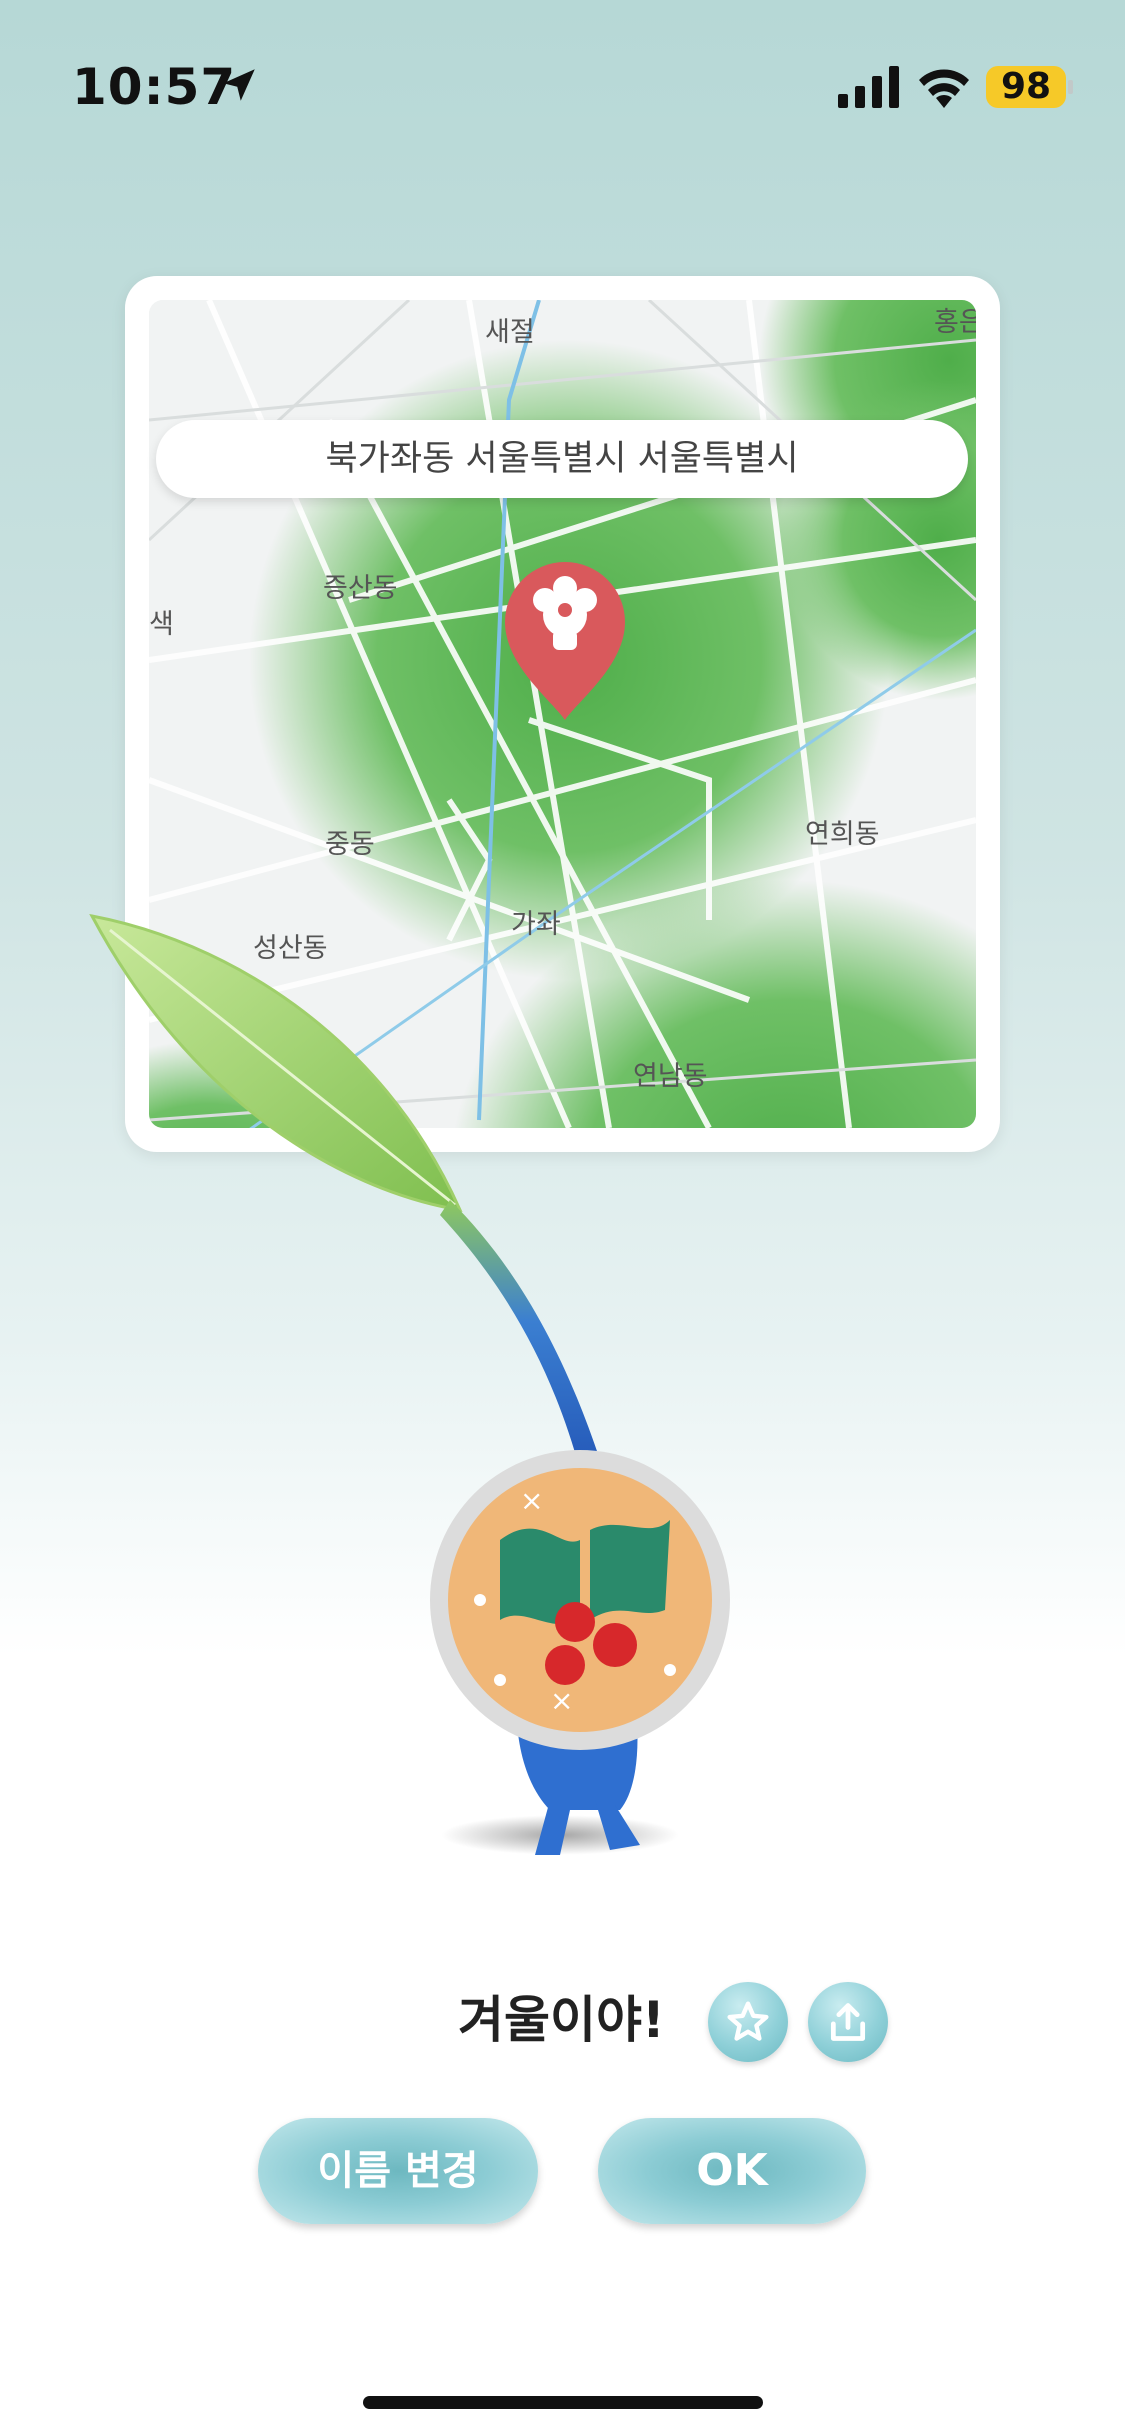 The width and height of the screenshot is (1125, 2436). Describe the element at coordinates (562, 459) in the screenshot. I see `address-label: 북가좌동 서울특별시 서울특별시` at that location.